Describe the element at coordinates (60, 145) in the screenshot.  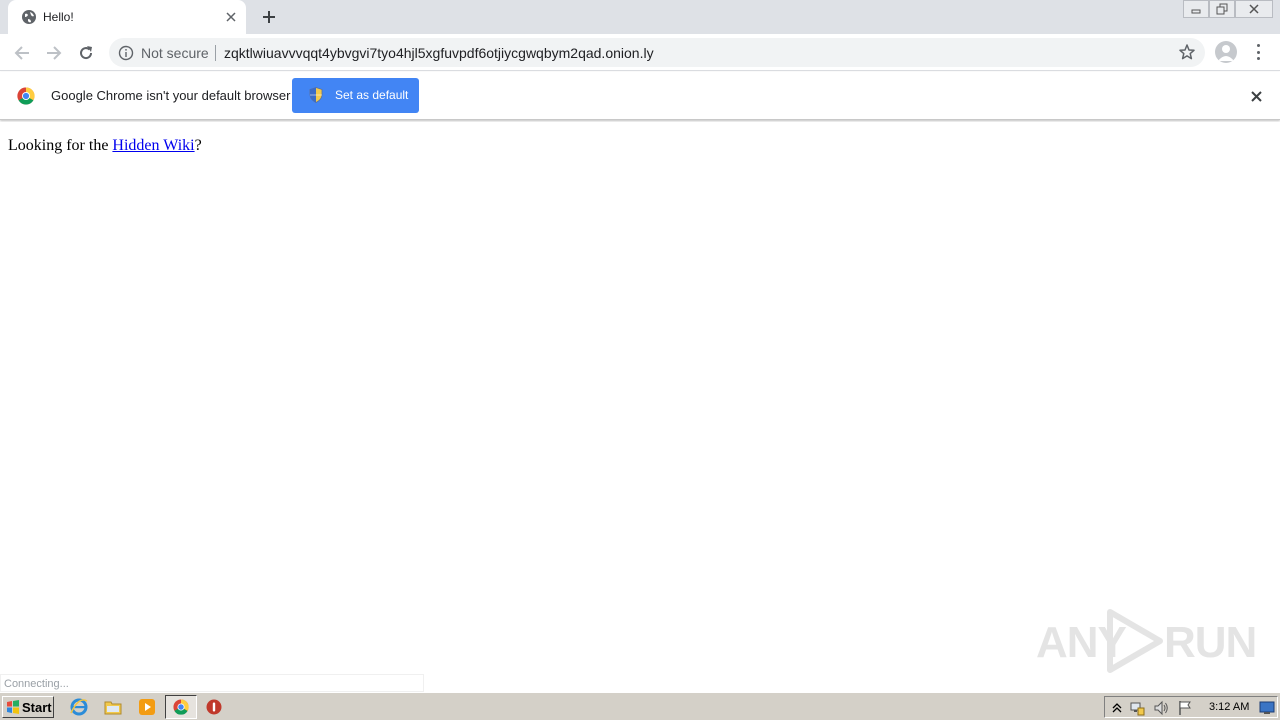
I see `text-before-link: Looking for the` at that location.